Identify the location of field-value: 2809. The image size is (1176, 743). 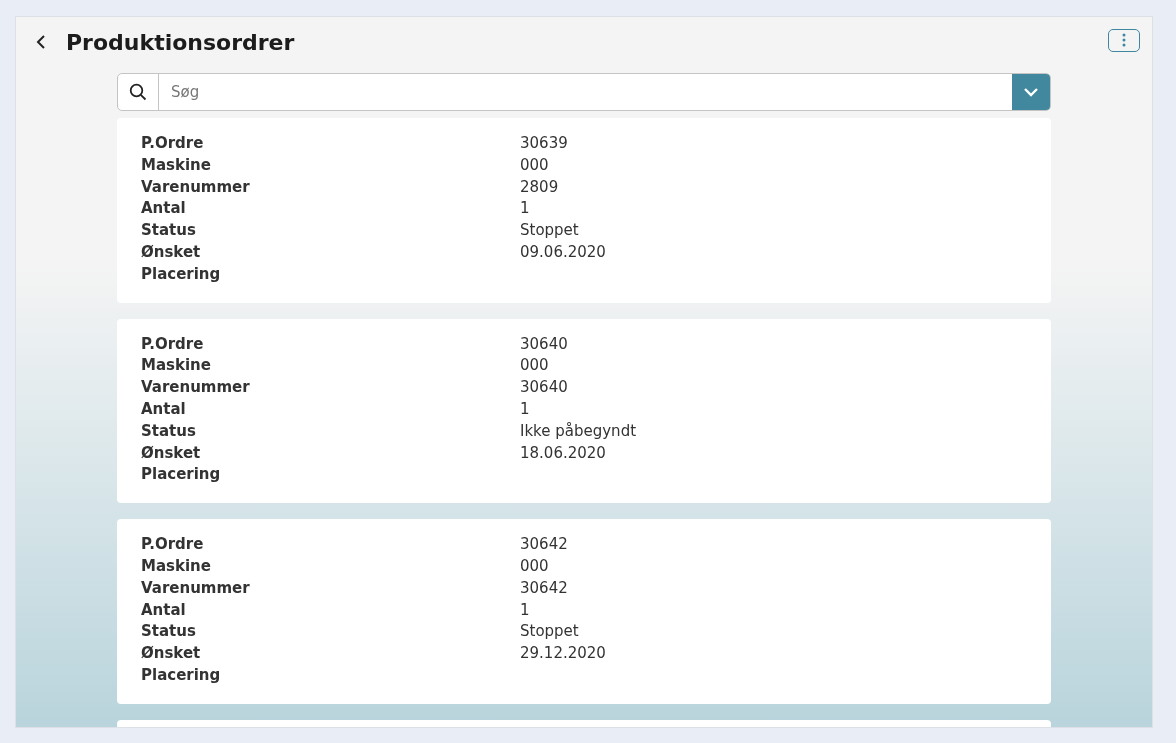
(539, 187).